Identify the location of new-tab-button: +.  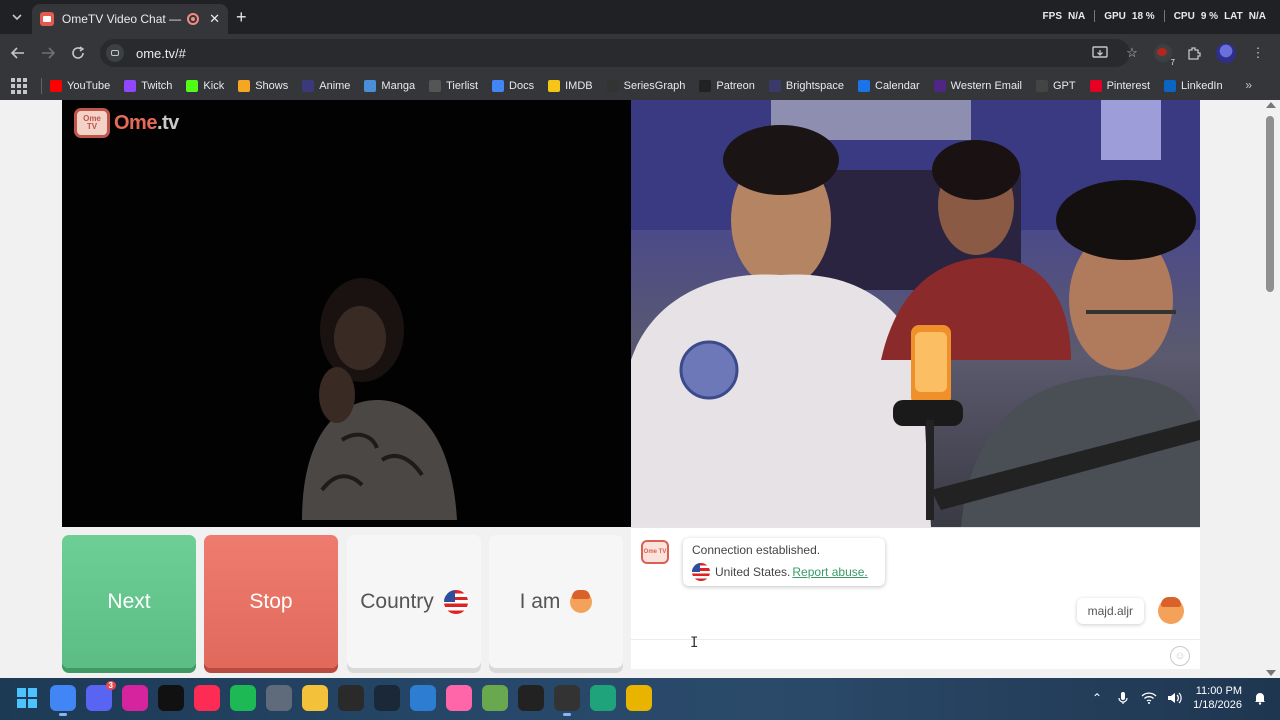
(241, 17).